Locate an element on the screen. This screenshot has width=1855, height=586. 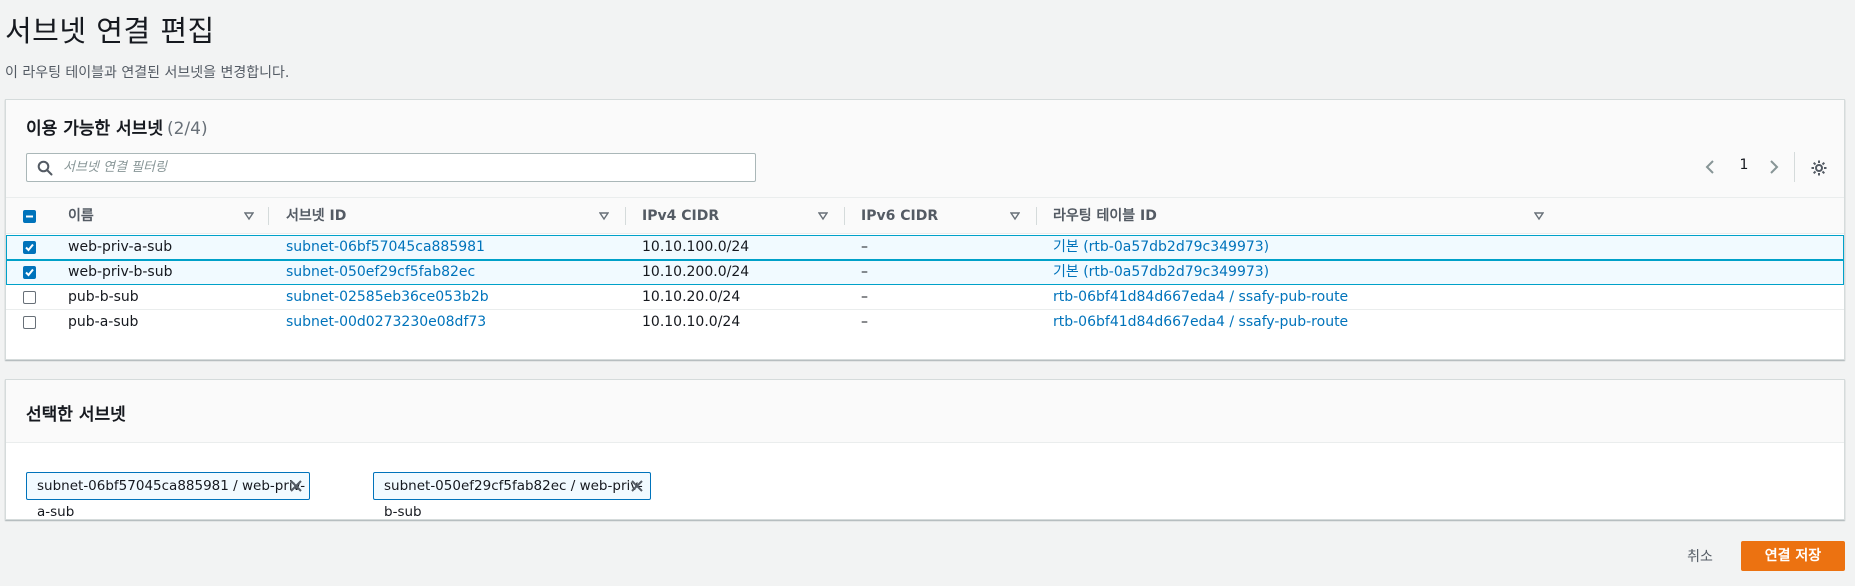
search-icon is located at coordinates (45, 168).